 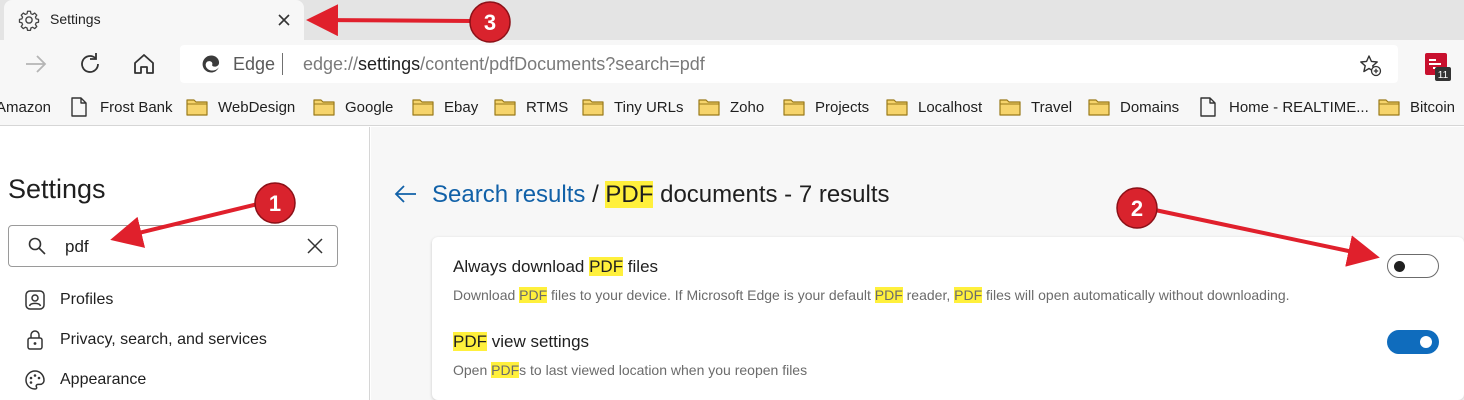 I want to click on sidebar-item-label: Profiles, so click(x=87, y=299).